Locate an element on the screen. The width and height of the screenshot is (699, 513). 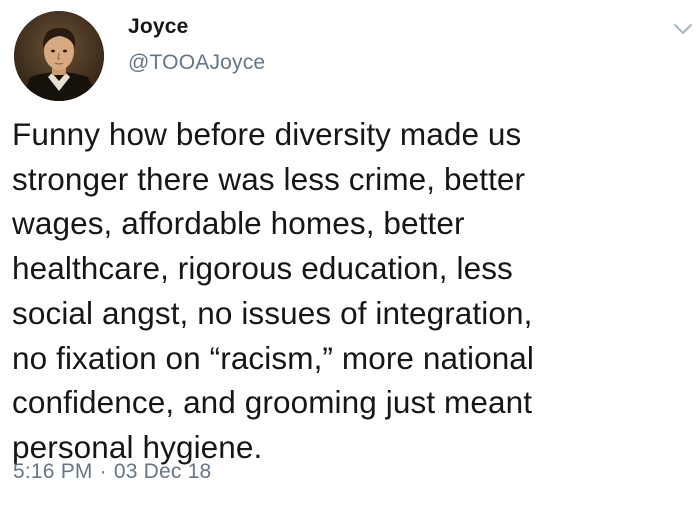
portrait-avatar-icon is located at coordinates (59, 56).